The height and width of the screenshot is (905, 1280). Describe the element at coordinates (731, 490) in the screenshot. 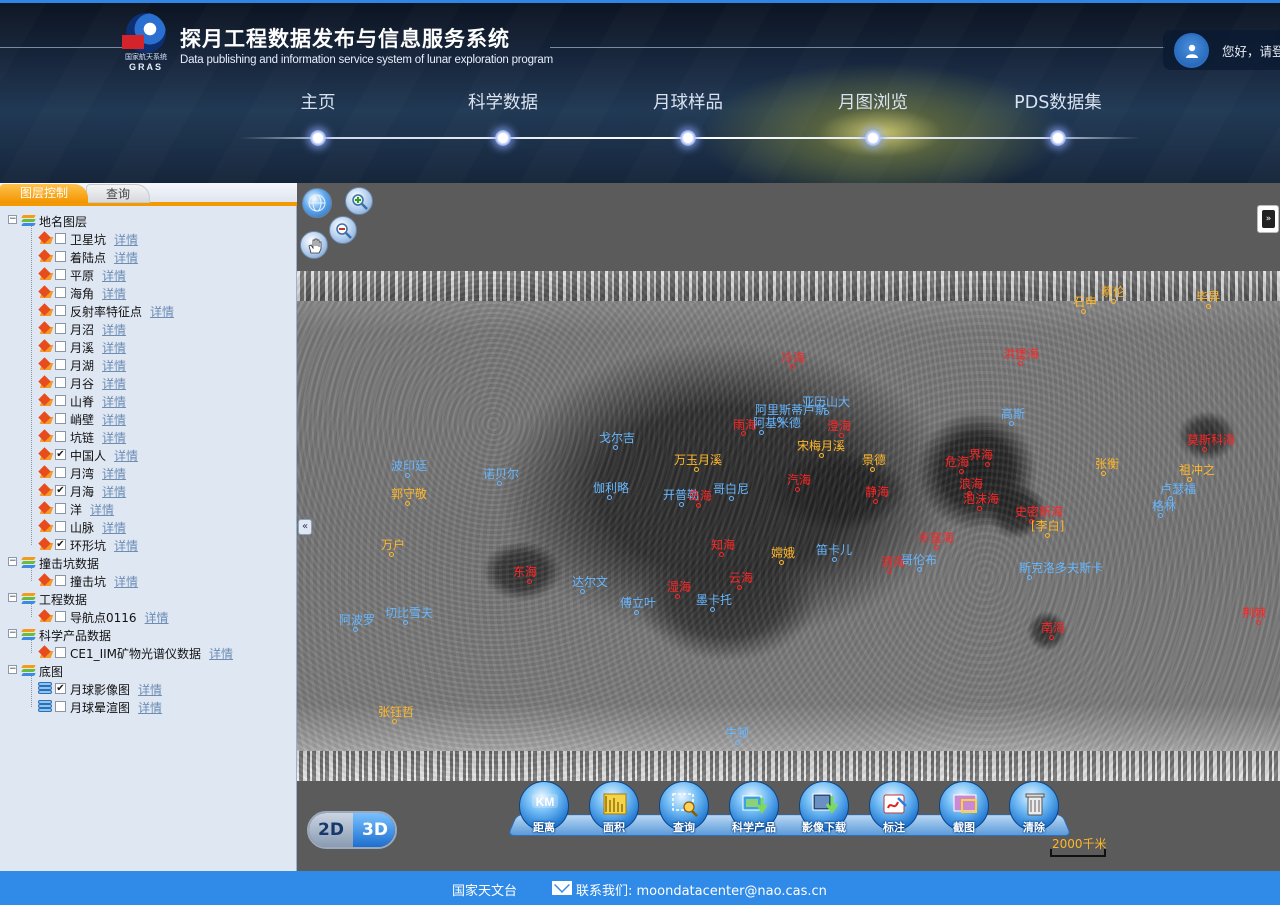

I see `map-feature-label: 哥白尼` at that location.